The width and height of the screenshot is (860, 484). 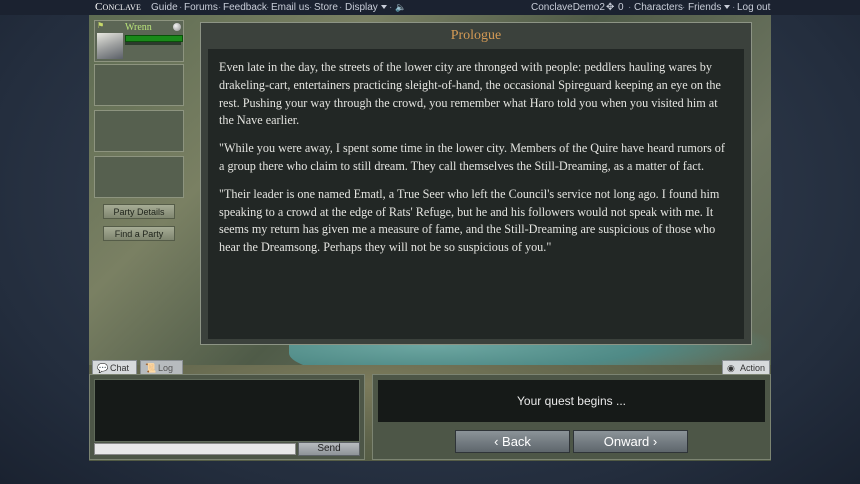 I want to click on gem-icon: ✥, so click(x=610, y=7).